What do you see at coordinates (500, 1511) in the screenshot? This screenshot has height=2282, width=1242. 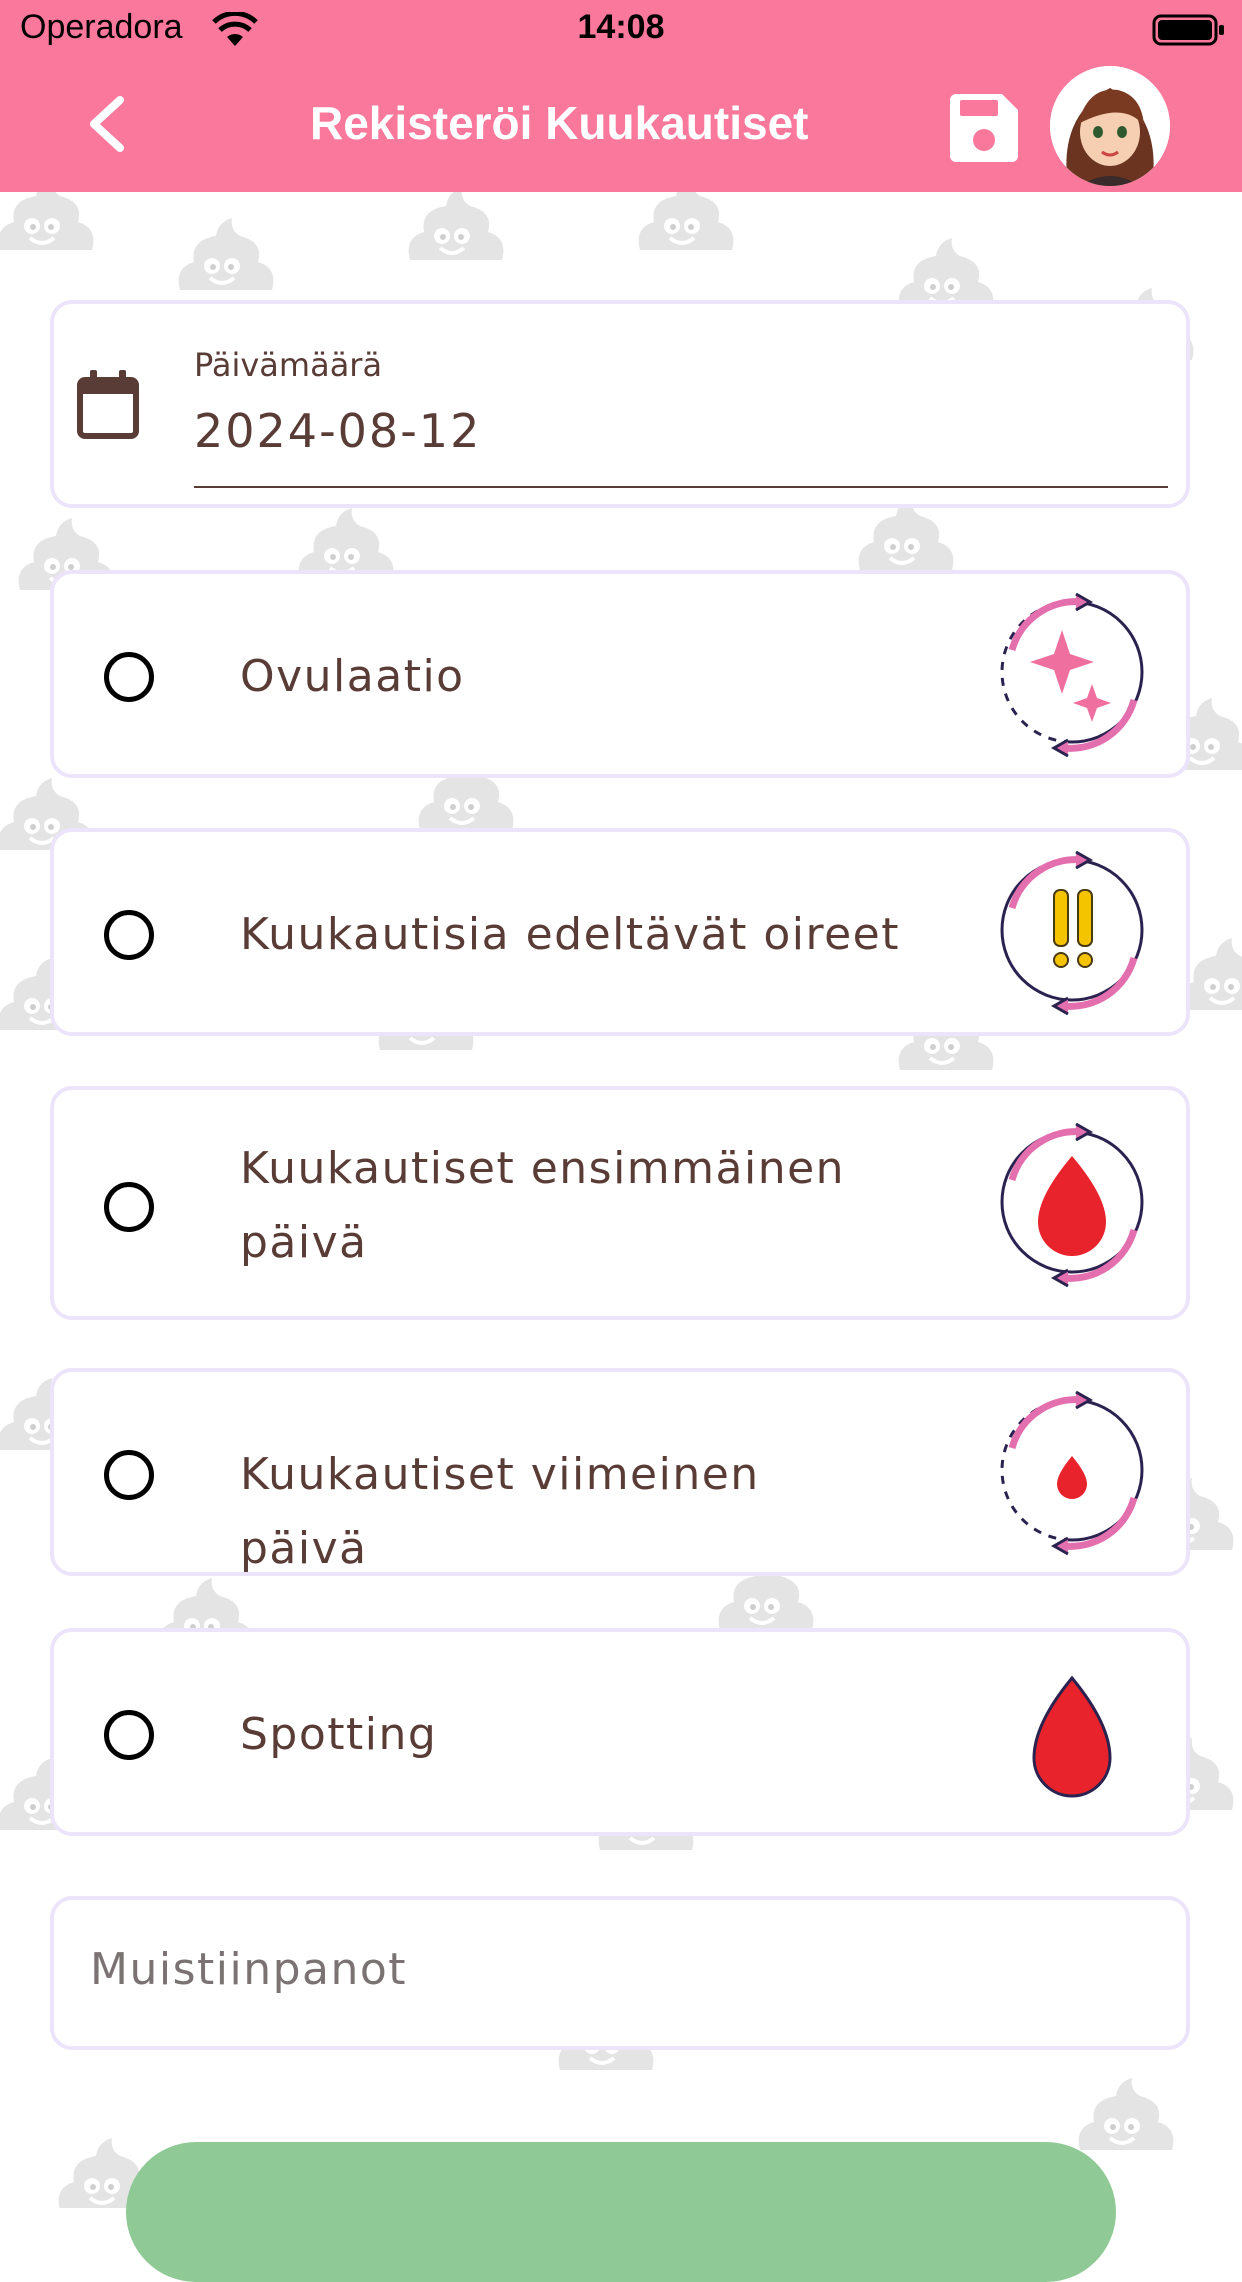 I see `option-label: Kuukautiset viimeinen päivä` at bounding box center [500, 1511].